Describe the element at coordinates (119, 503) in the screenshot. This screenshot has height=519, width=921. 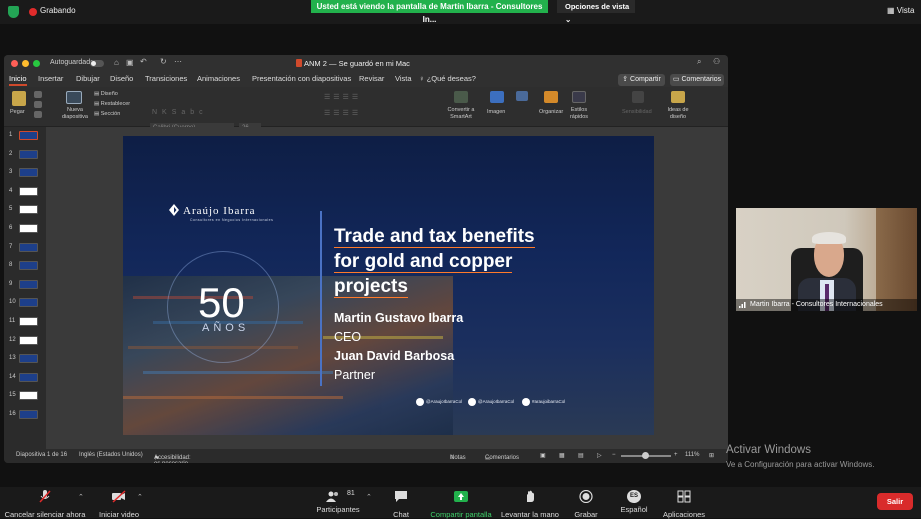
I see `start-video-button: Iniciar video` at that location.